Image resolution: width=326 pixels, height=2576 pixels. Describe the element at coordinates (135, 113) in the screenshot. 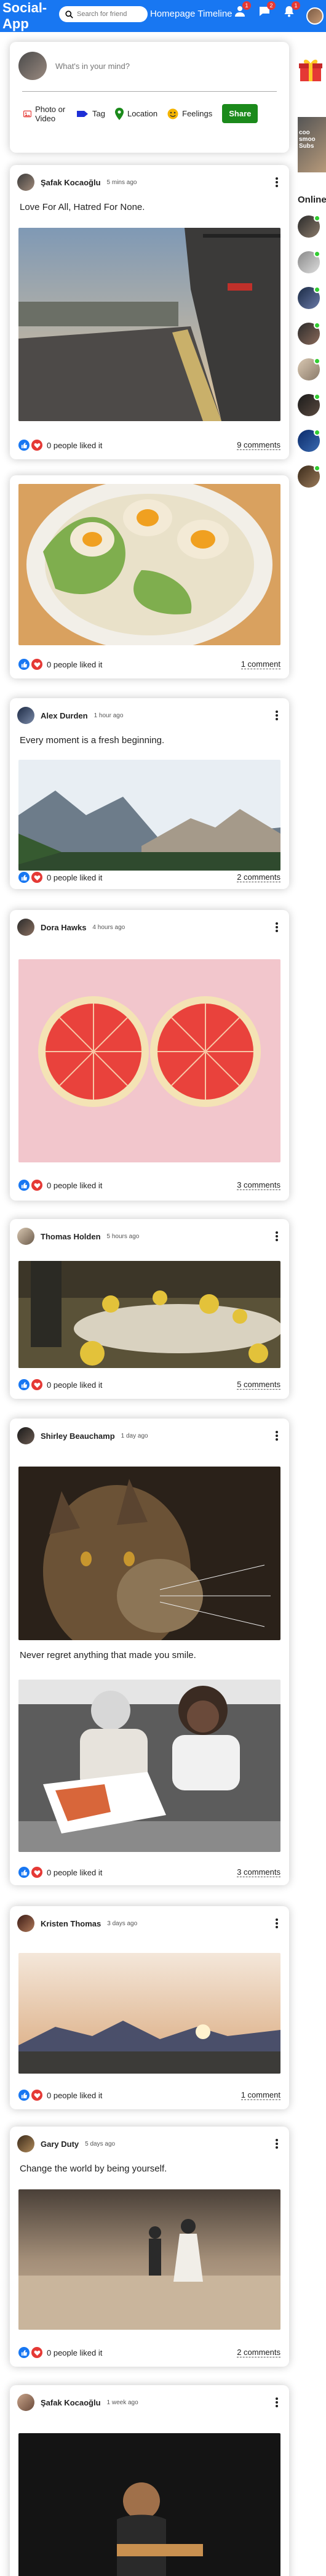

I see `location-option: Location` at that location.